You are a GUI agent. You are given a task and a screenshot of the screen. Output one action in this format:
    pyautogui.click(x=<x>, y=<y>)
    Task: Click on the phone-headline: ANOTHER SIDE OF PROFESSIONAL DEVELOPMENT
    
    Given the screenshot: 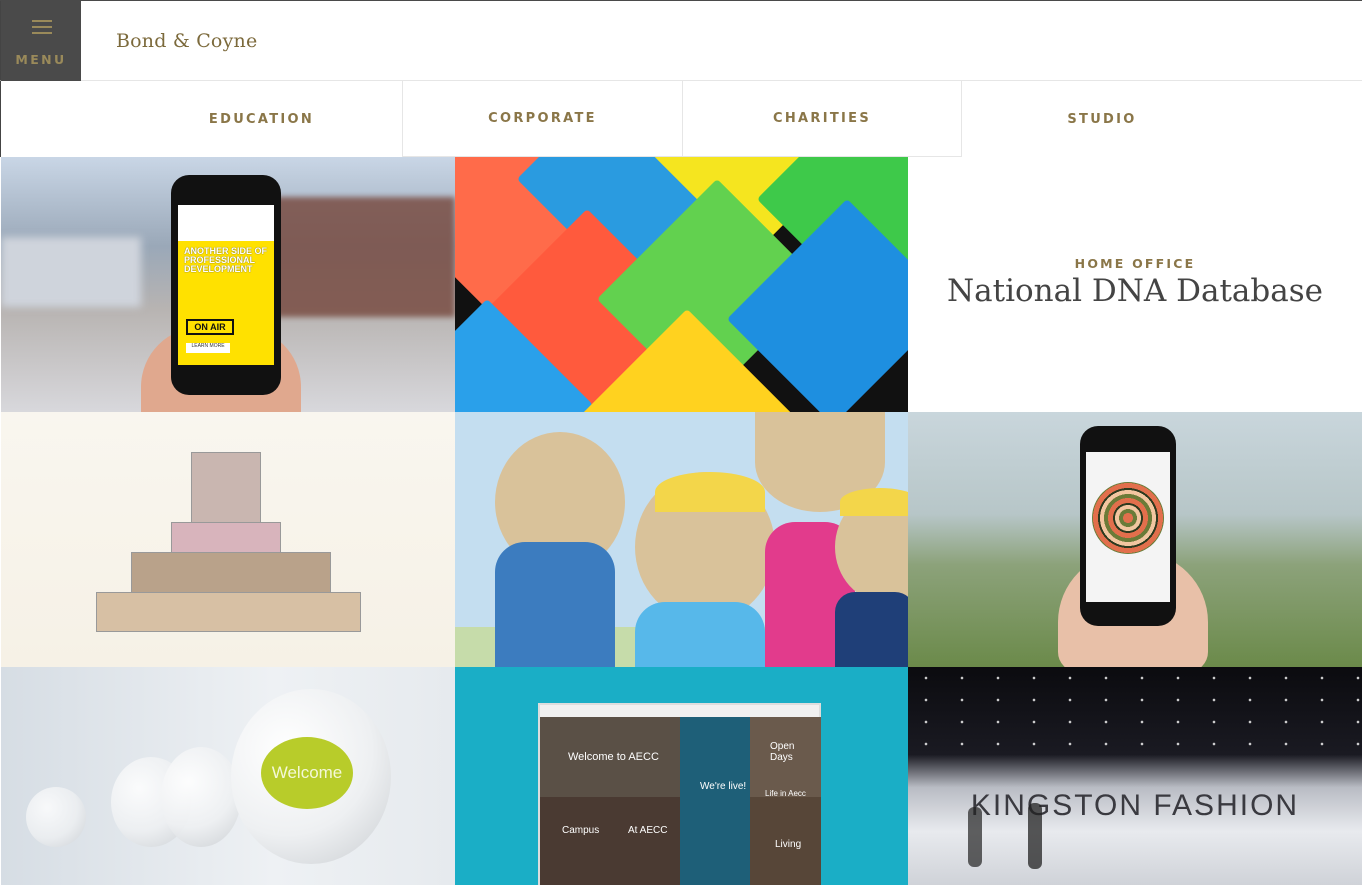 What is the action you would take?
    pyautogui.click(x=226, y=260)
    